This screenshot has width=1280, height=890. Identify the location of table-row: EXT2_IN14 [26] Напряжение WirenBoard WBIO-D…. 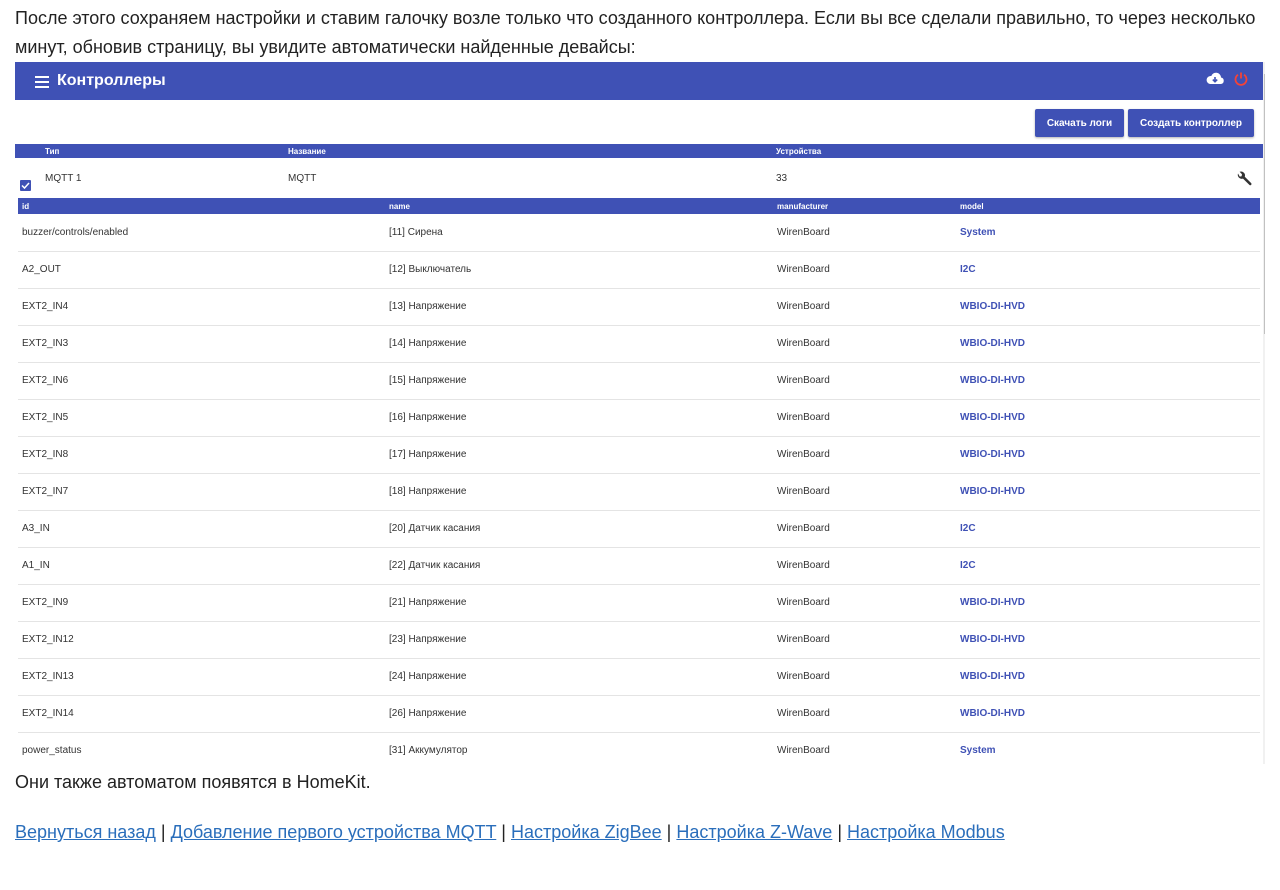
(639, 714).